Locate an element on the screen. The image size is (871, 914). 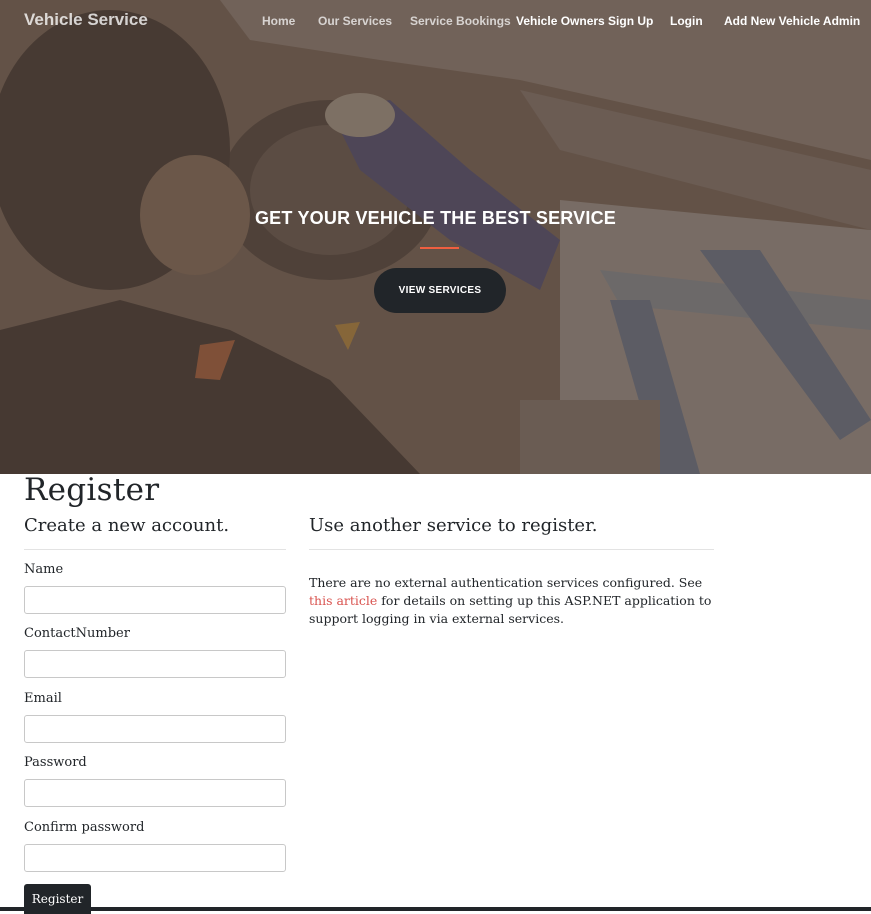
name-label: Name is located at coordinates (44, 569).